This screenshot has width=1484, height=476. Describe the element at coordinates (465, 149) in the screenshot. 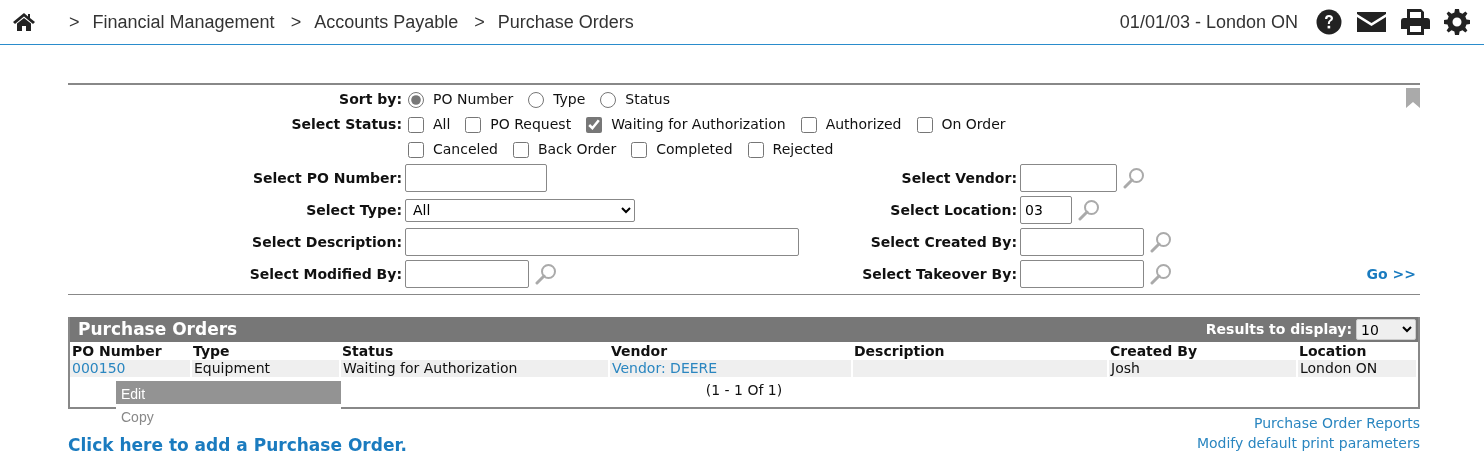

I see `option-label: Canceled` at that location.